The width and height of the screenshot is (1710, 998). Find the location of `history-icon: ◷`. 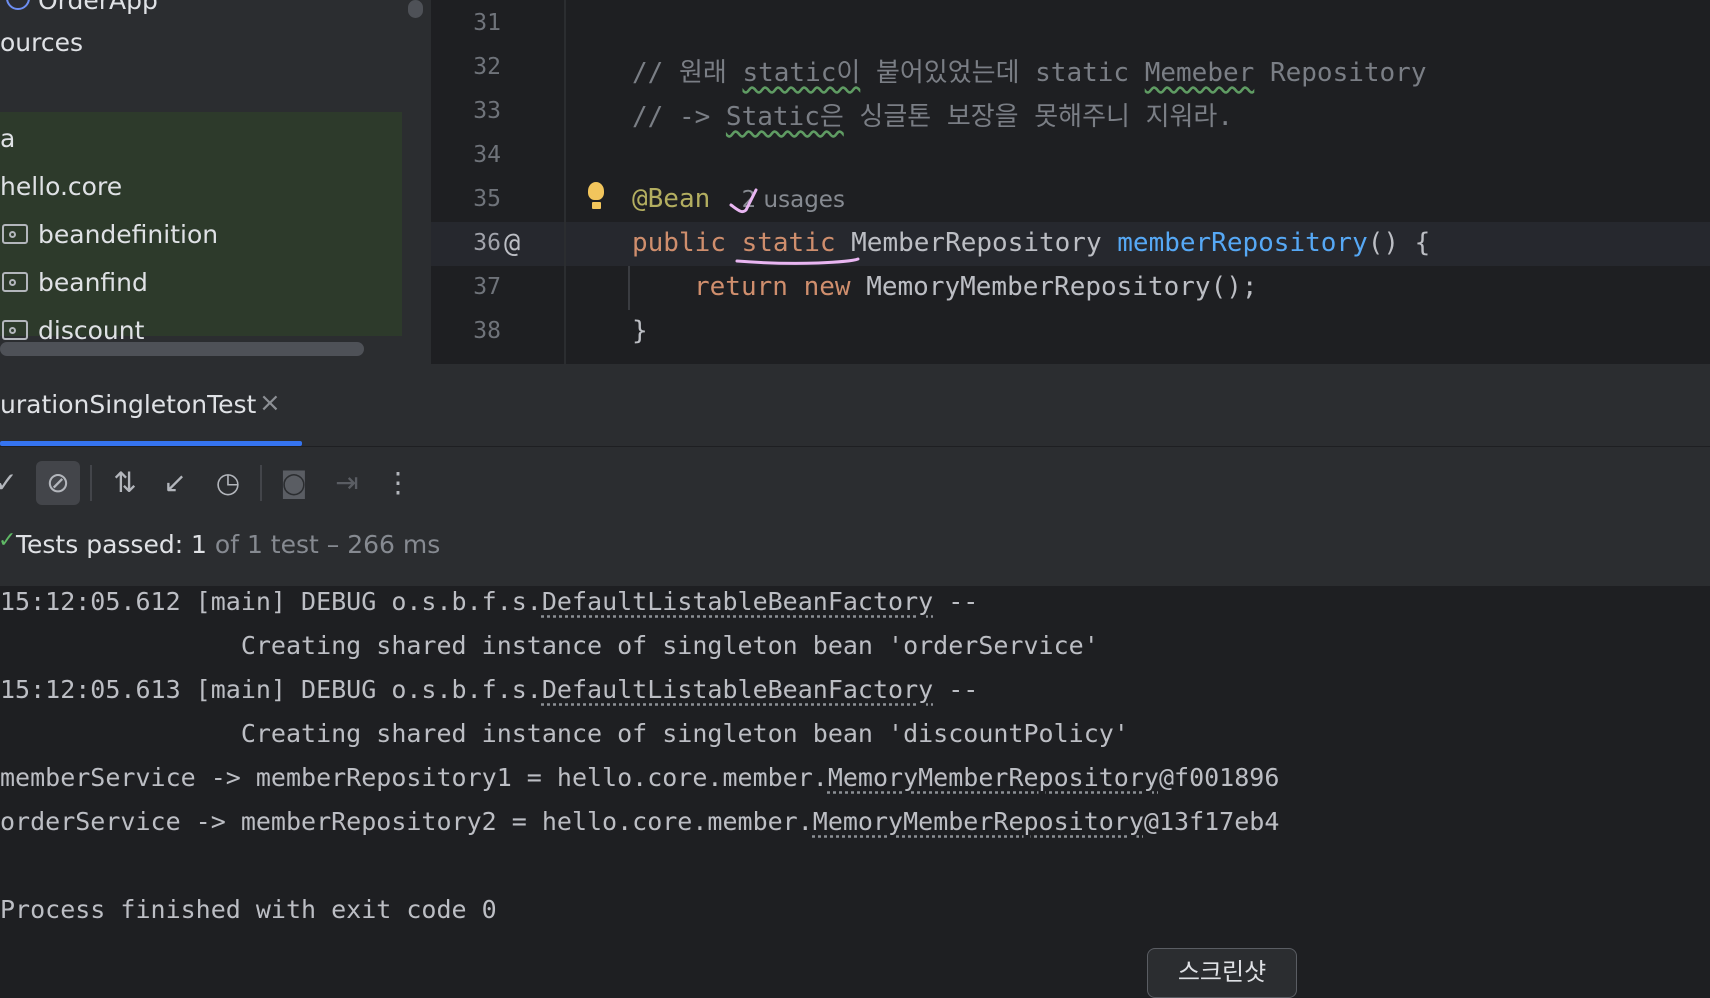

history-icon: ◷ is located at coordinates (228, 483).